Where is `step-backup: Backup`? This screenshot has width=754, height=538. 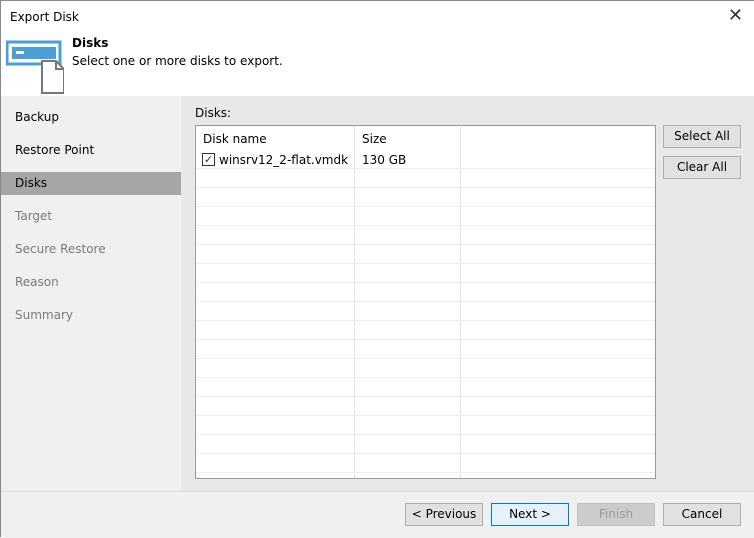
step-backup: Backup is located at coordinates (91, 117).